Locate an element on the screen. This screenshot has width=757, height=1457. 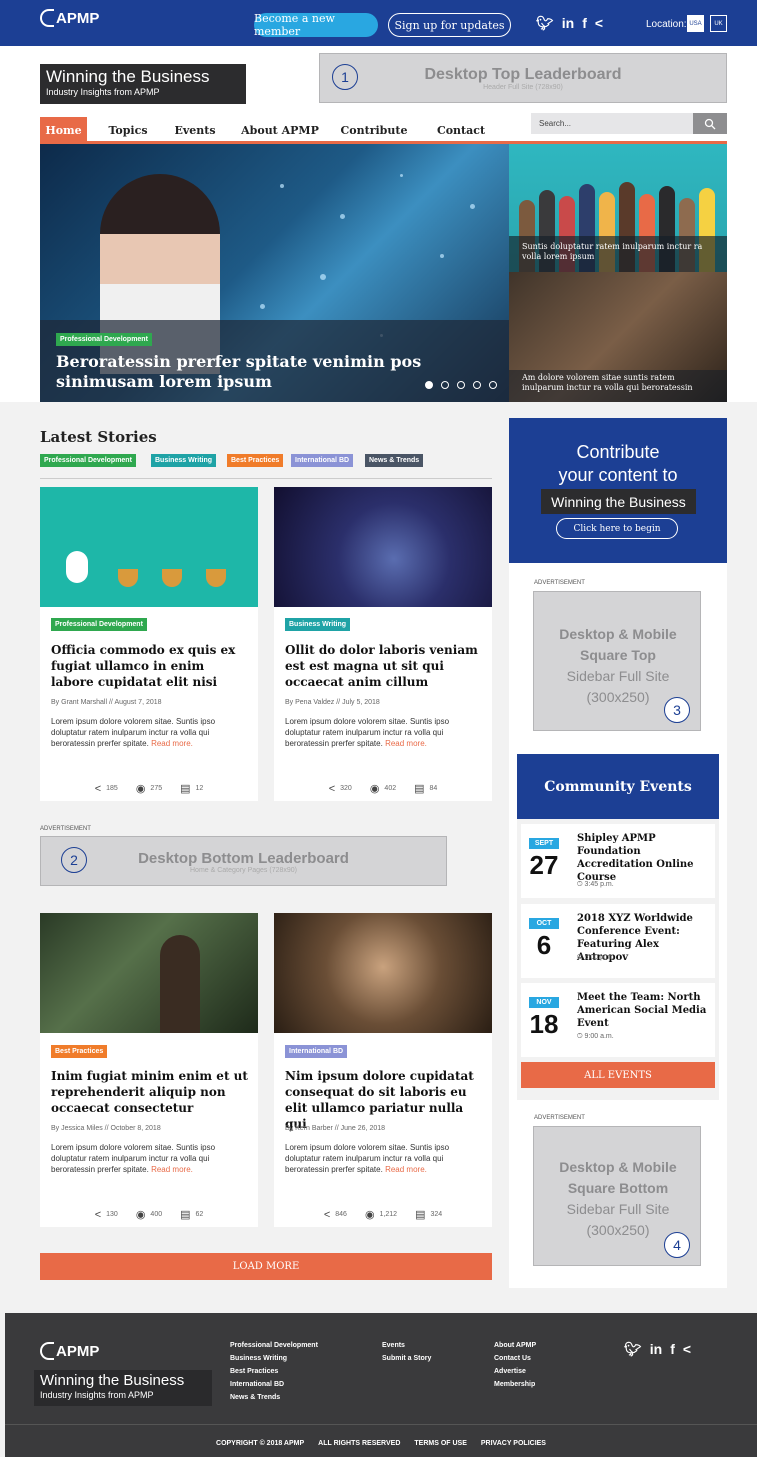
share-count: 846 is located at coordinates (341, 1214).